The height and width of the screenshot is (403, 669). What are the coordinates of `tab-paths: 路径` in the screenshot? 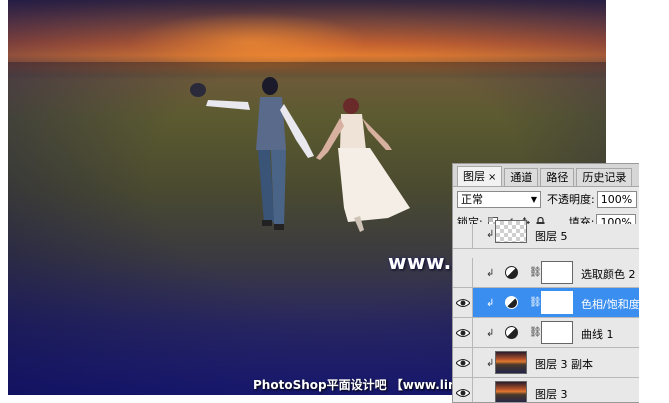 It's located at (557, 177).